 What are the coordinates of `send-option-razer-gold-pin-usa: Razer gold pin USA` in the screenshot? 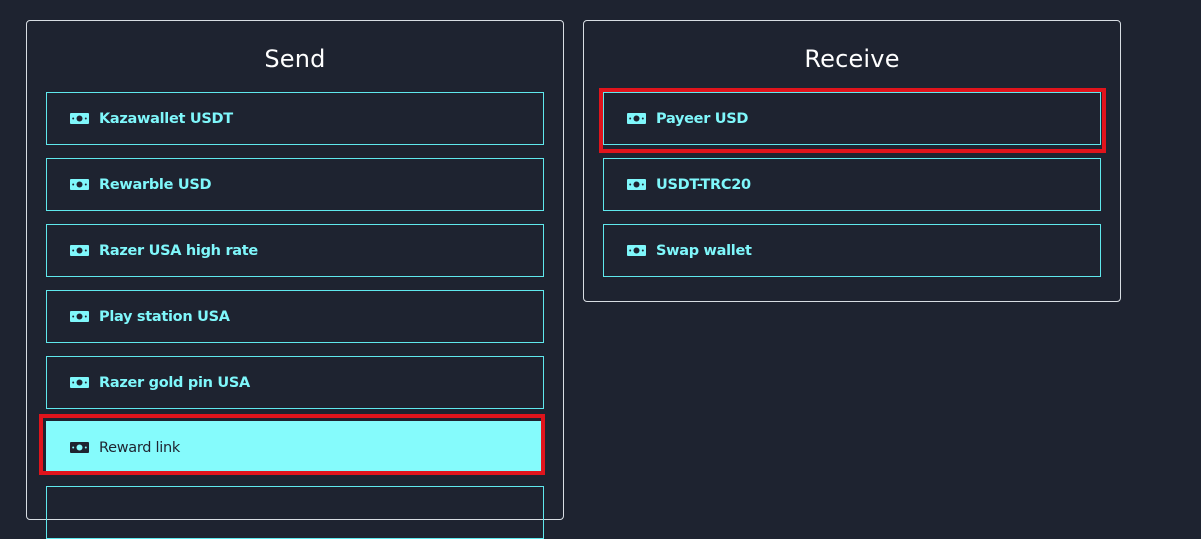 It's located at (295, 382).